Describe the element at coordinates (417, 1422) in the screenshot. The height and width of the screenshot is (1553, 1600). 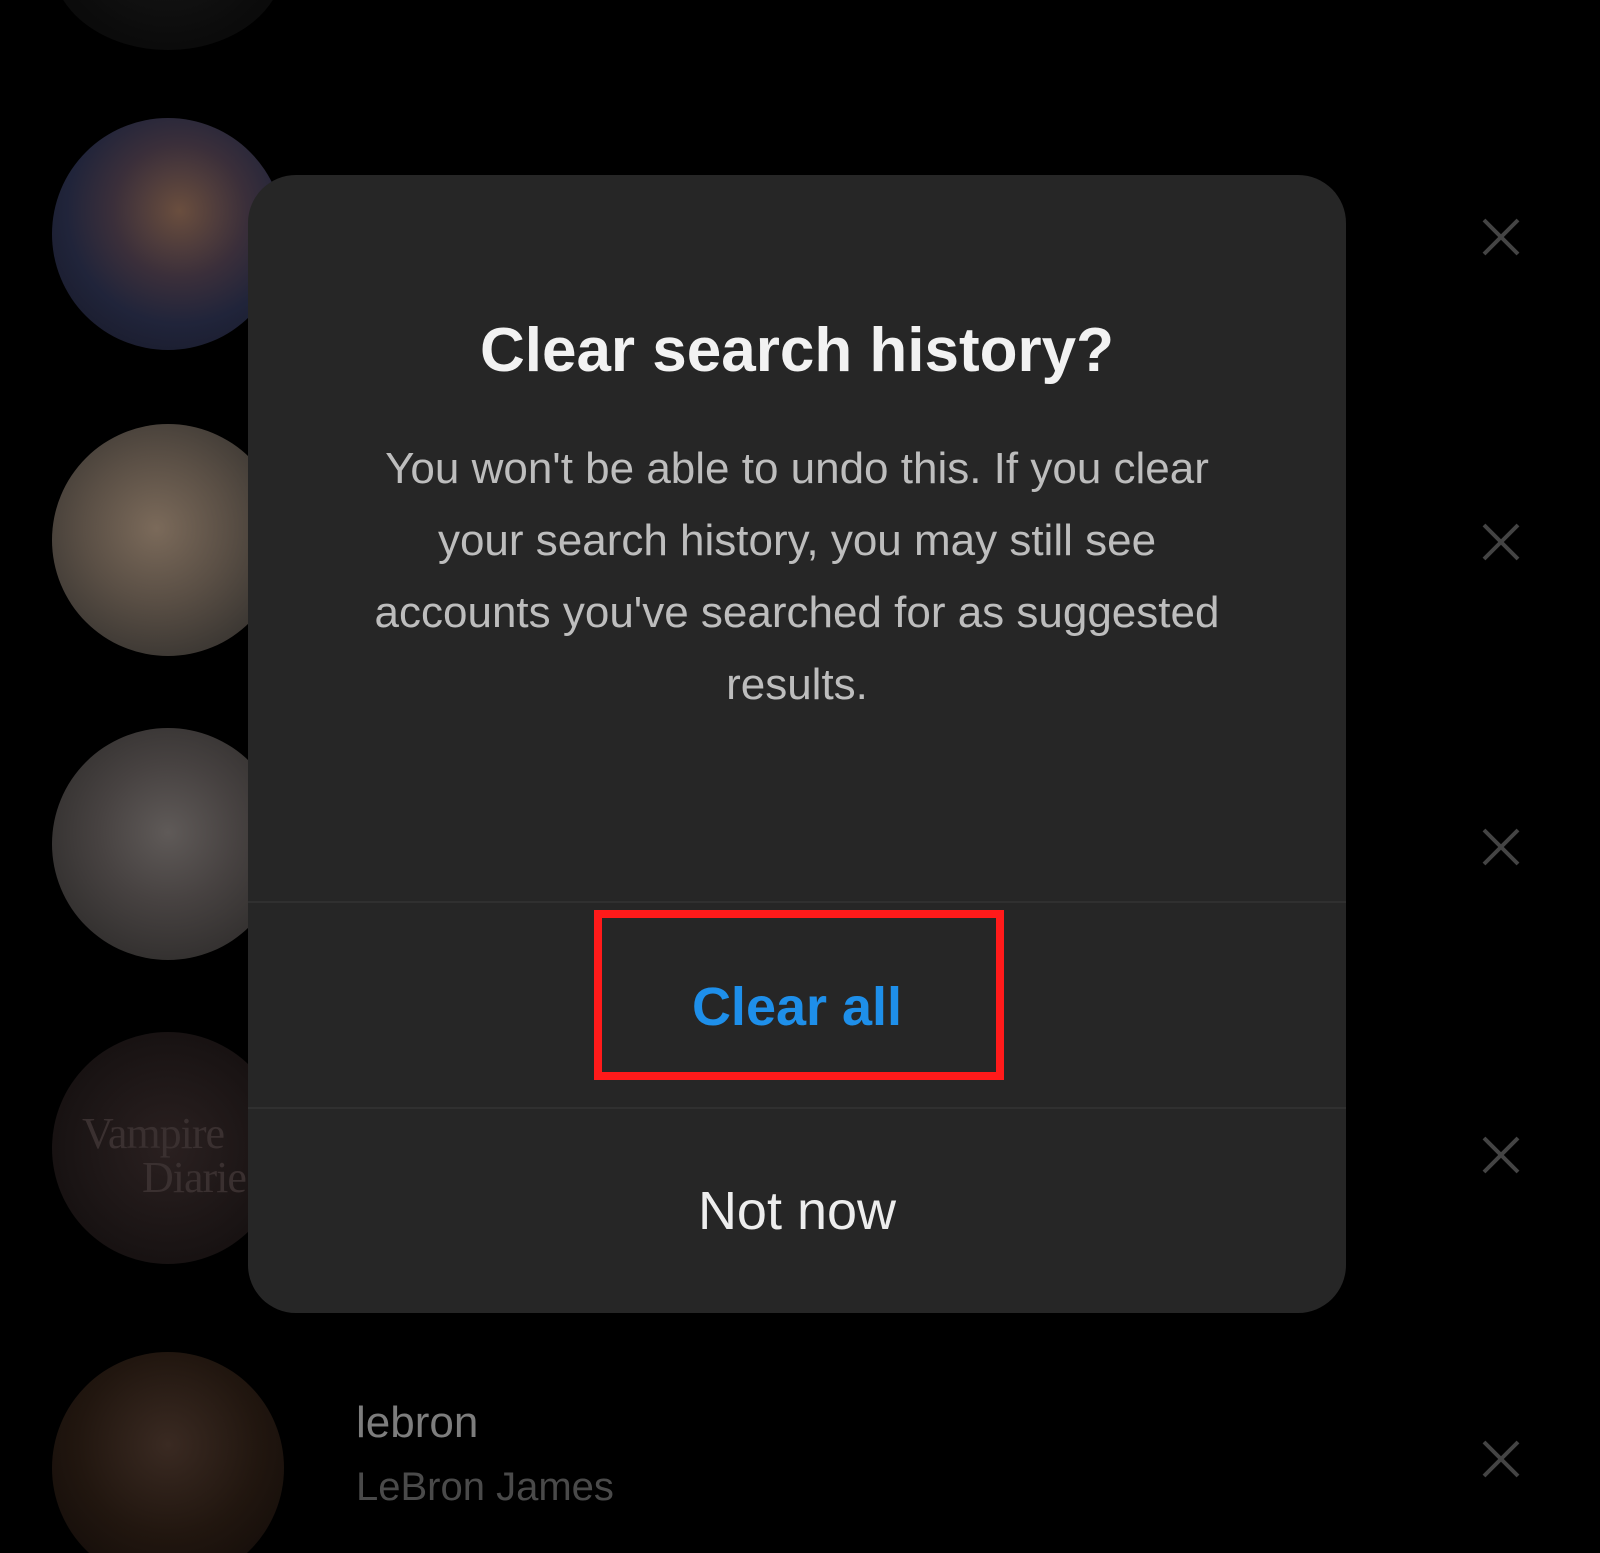
I see `history-username: lebron` at that location.